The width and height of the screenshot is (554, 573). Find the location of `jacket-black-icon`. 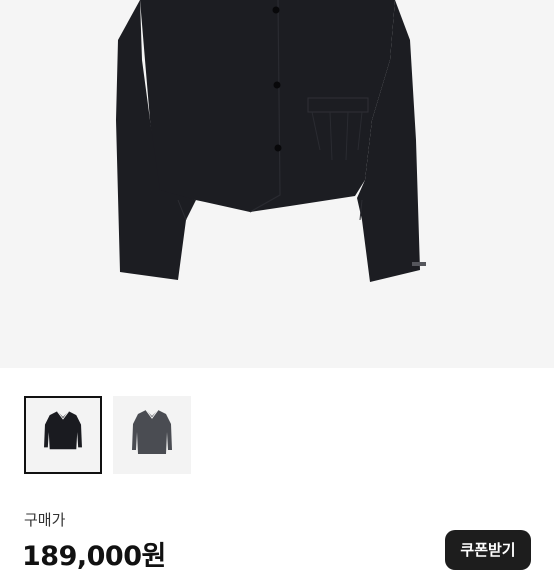

jacket-black-icon is located at coordinates (63, 430).